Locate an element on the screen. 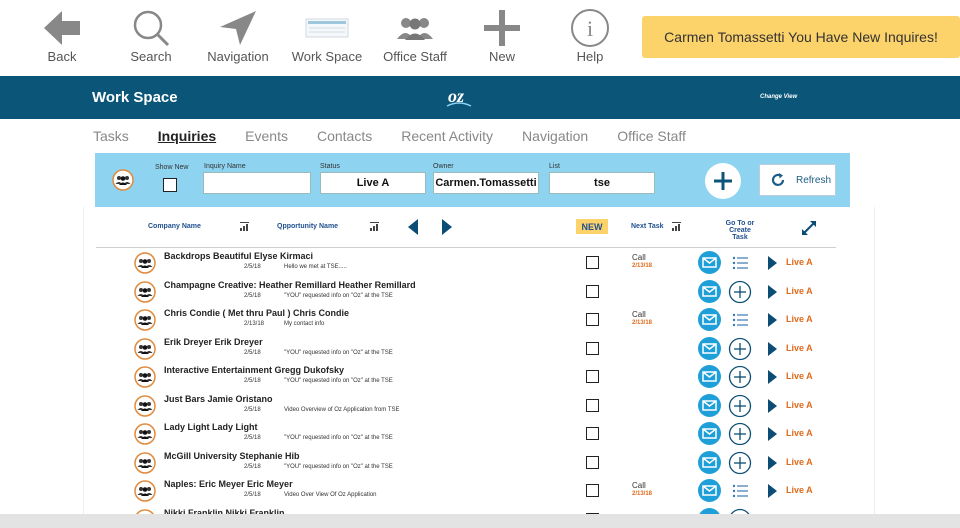 The image size is (960, 528). opportunity-name-header: Qpportunity Name is located at coordinates (307, 226).